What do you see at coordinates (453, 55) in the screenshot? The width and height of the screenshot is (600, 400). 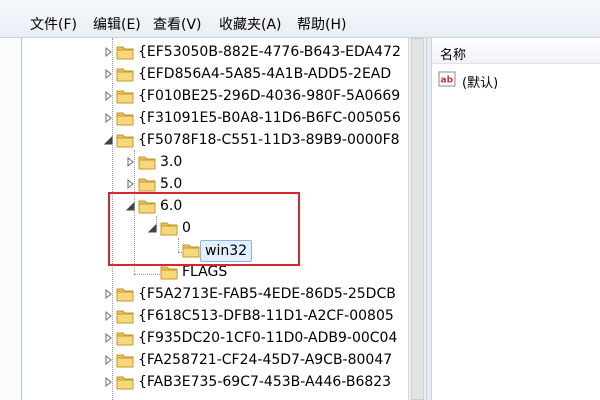 I see `name-column-label: 名称` at bounding box center [453, 55].